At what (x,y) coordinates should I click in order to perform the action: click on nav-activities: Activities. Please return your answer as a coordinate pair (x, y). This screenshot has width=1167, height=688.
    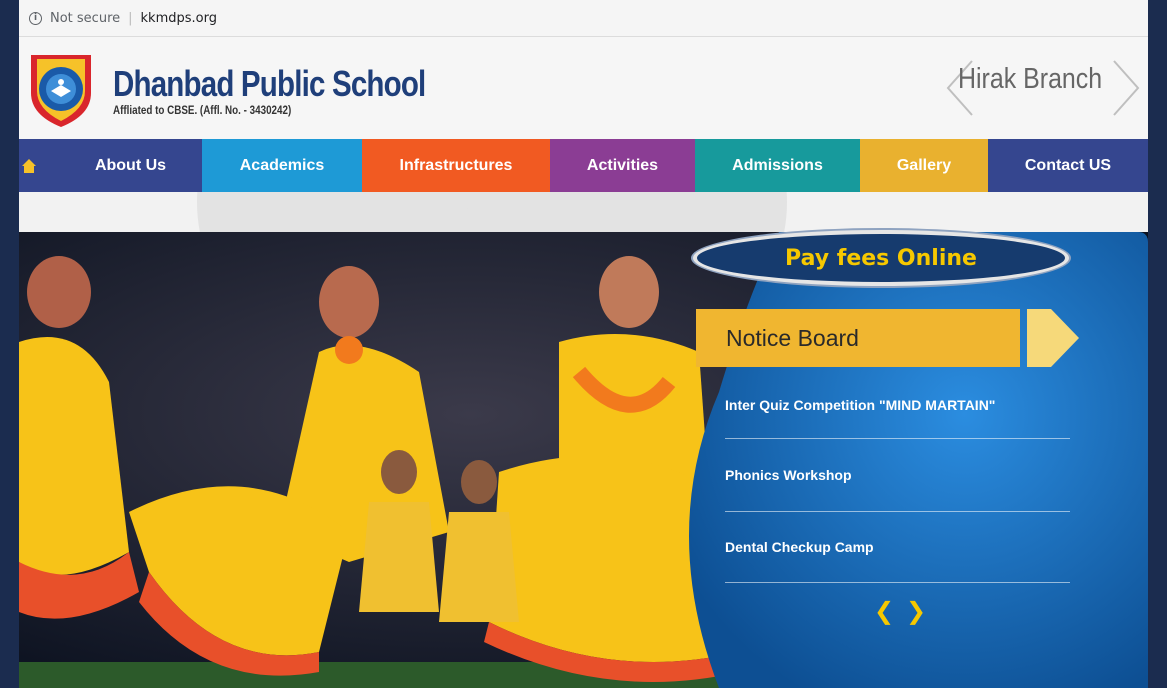
    Looking at the image, I should click on (622, 170).